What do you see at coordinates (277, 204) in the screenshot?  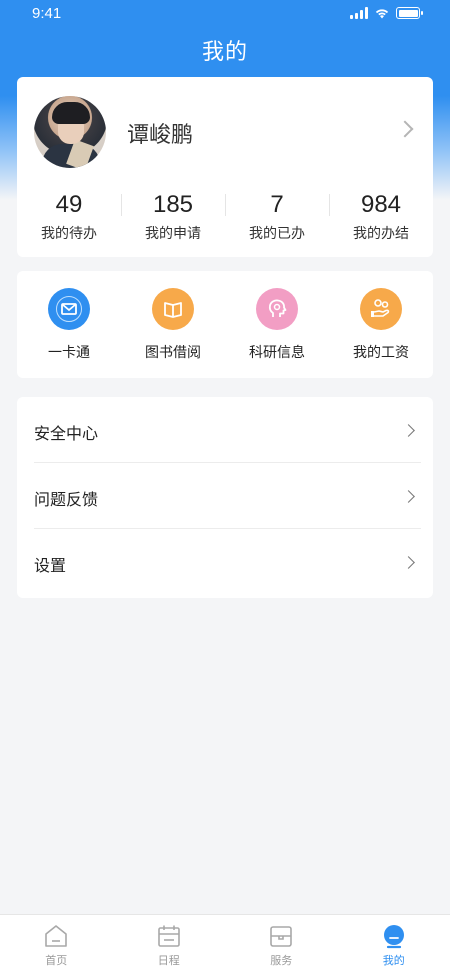 I see `stat-value: 7` at bounding box center [277, 204].